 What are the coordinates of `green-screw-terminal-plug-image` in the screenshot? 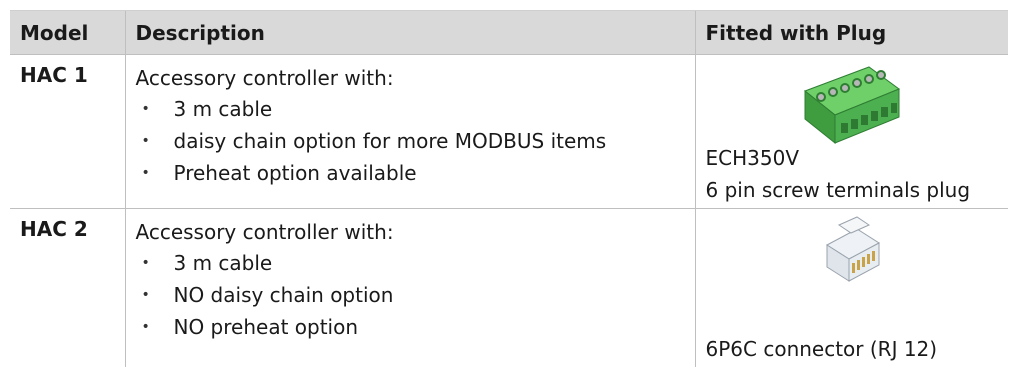 It's located at (852, 106).